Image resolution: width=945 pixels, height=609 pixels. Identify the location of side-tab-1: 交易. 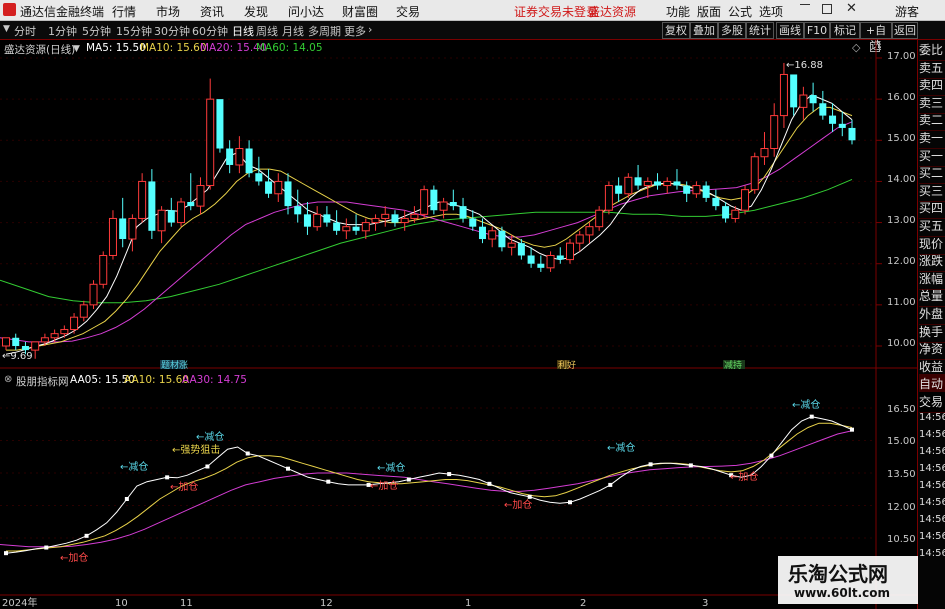
(932, 403).